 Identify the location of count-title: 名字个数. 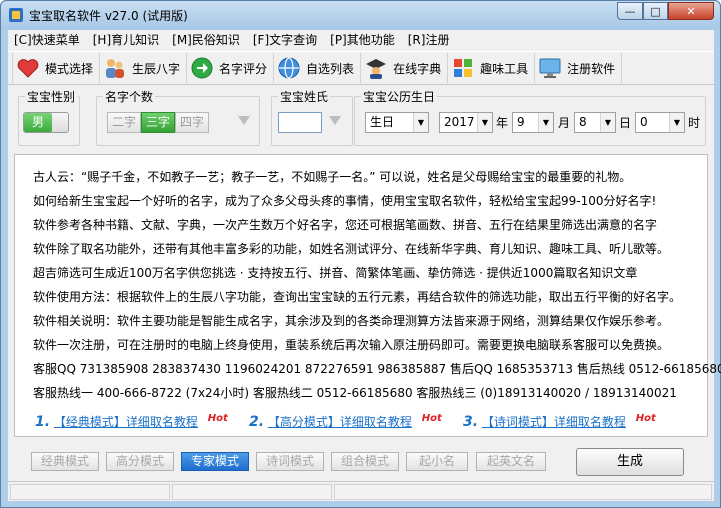
(129, 96).